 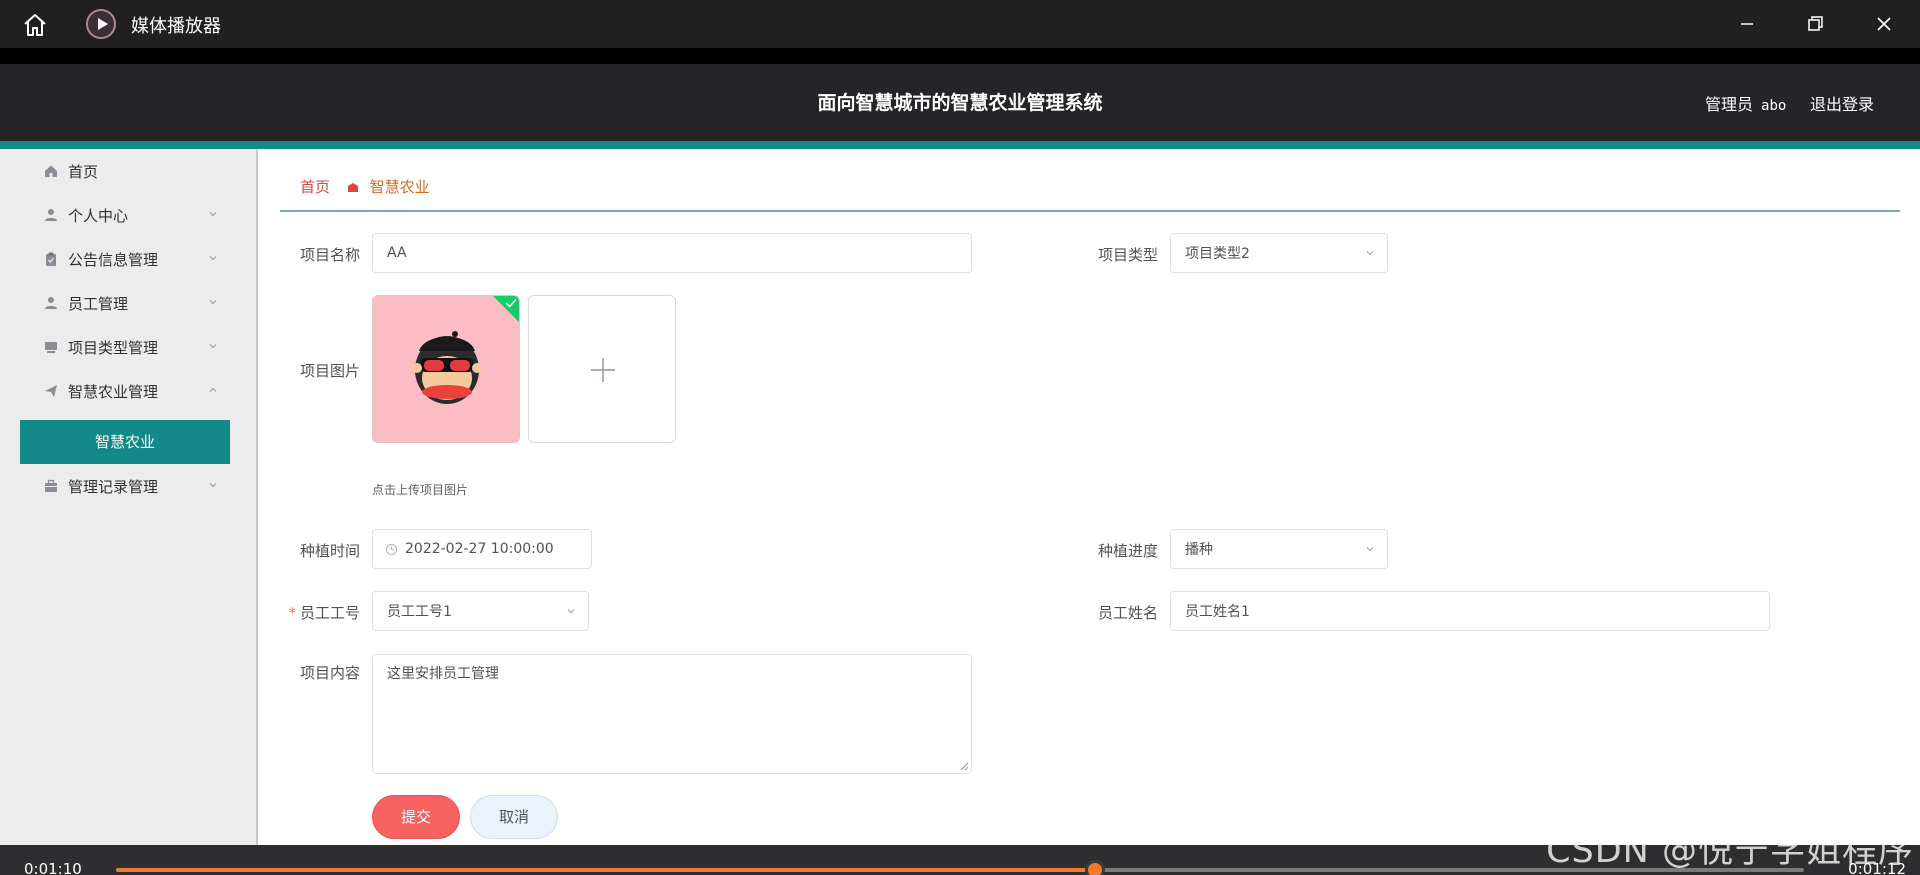 I want to click on admin-username: abo, so click(x=1774, y=106).